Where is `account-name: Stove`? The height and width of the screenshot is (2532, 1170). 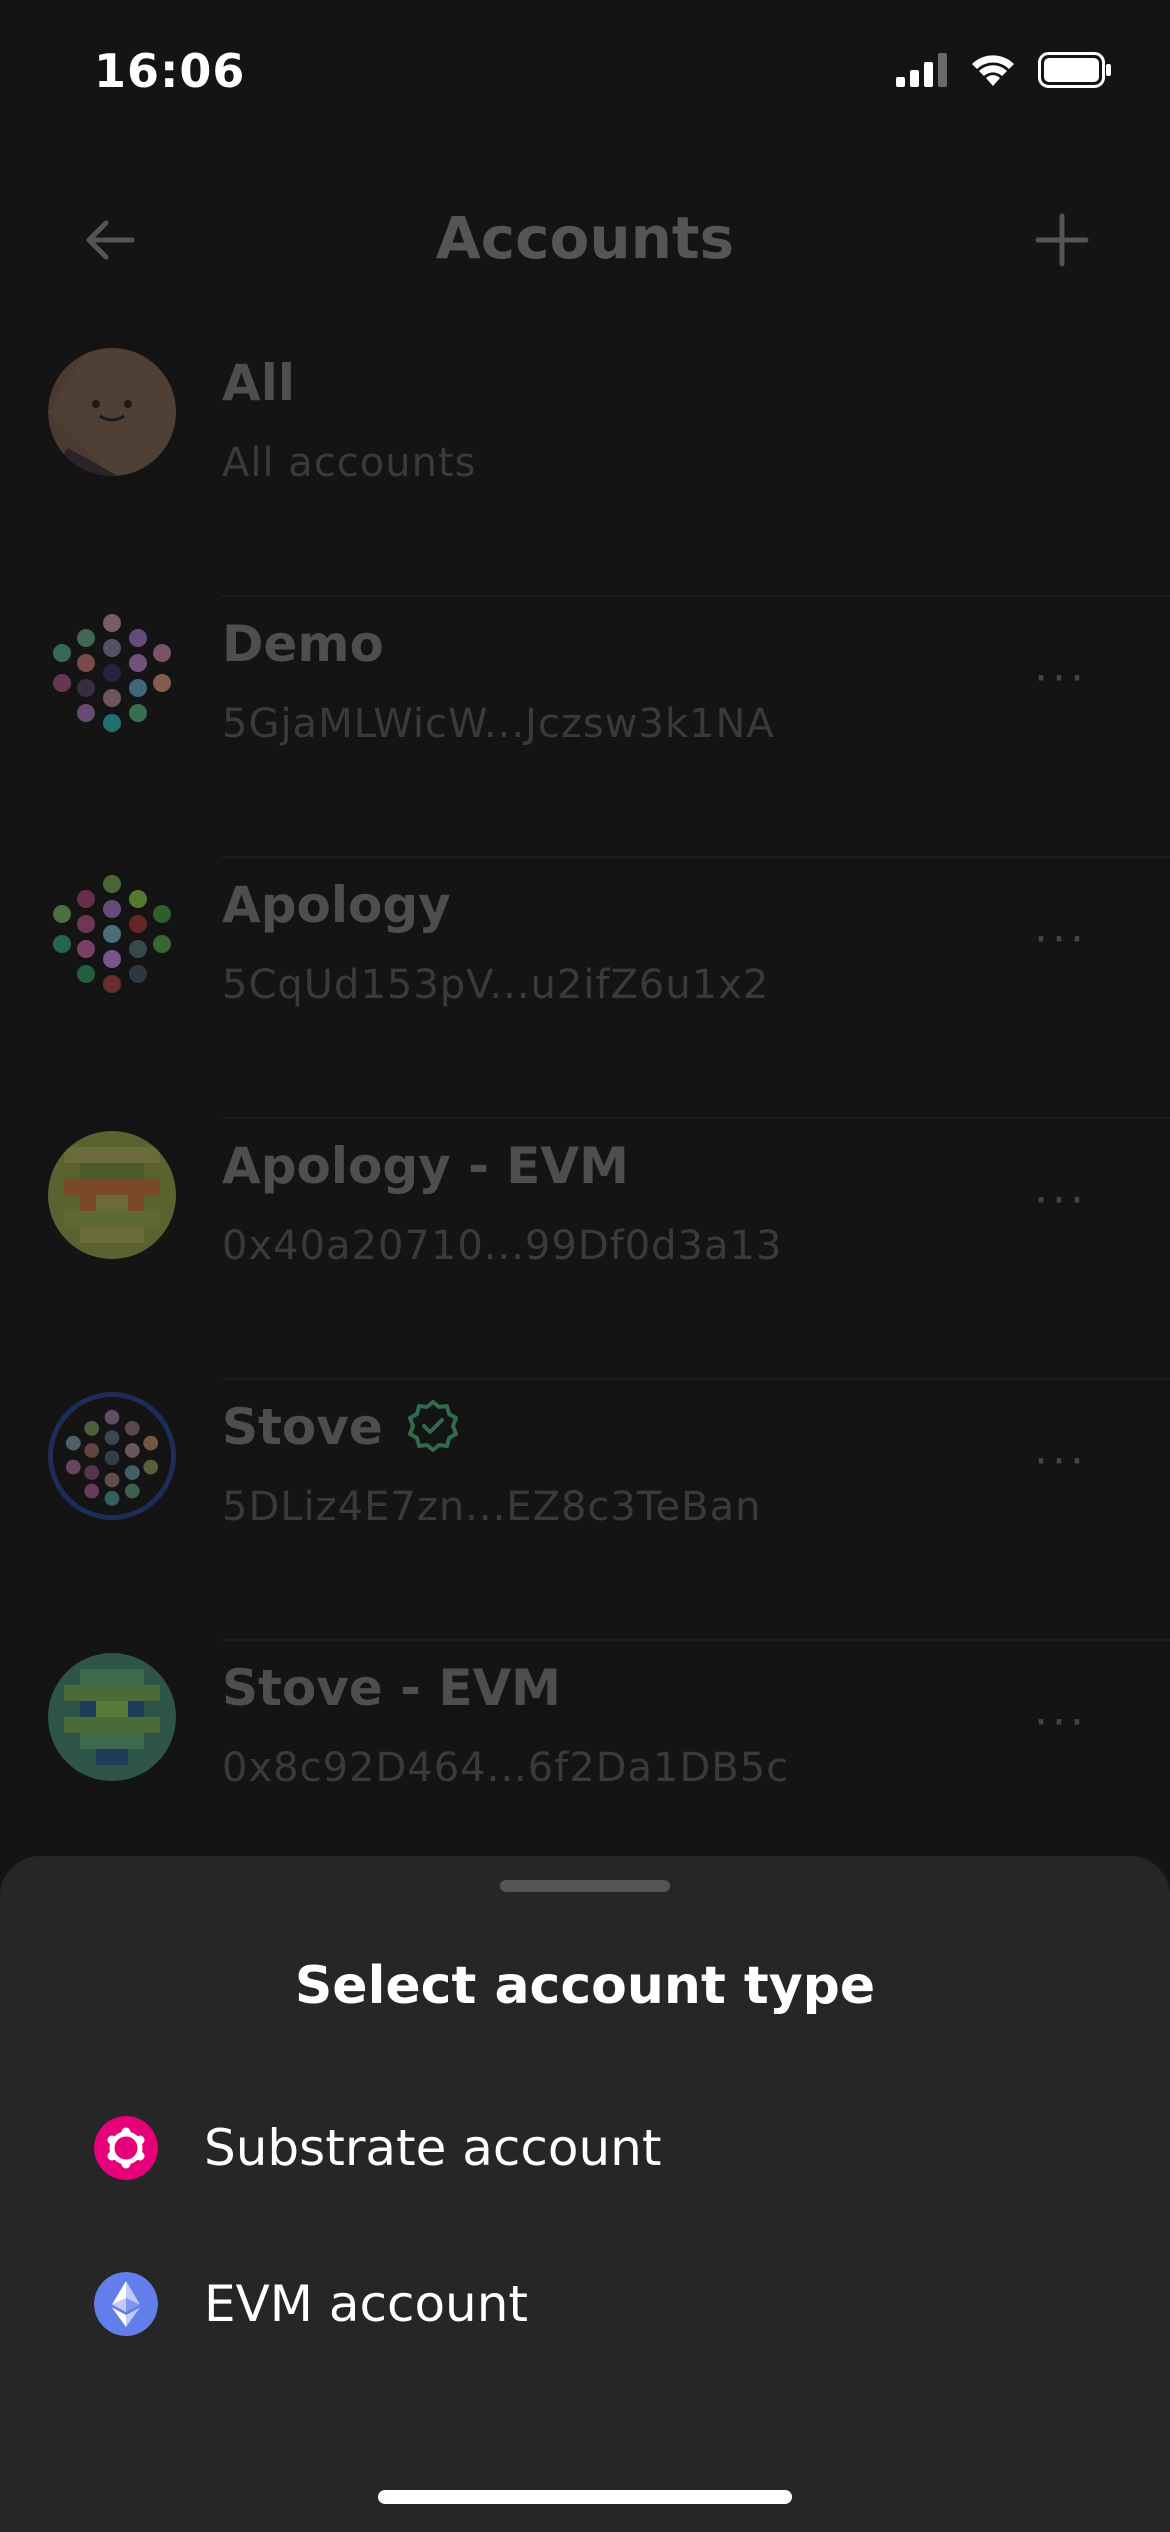
account-name: Stove is located at coordinates (341, 1427).